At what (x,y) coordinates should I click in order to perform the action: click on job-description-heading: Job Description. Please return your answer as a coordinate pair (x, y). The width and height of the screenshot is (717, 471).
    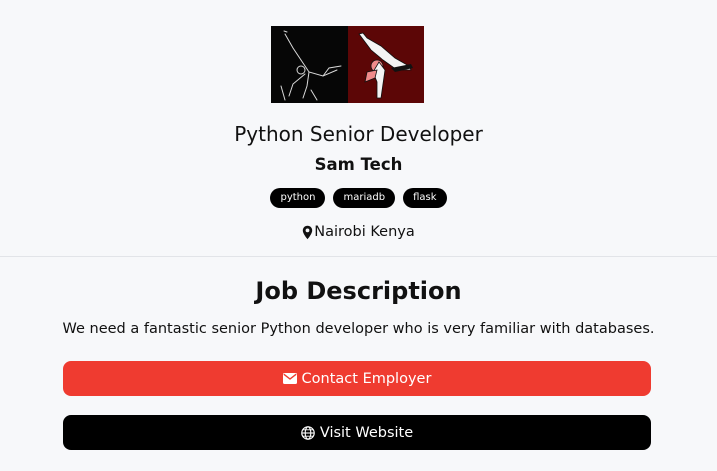
    Looking at the image, I should click on (358, 291).